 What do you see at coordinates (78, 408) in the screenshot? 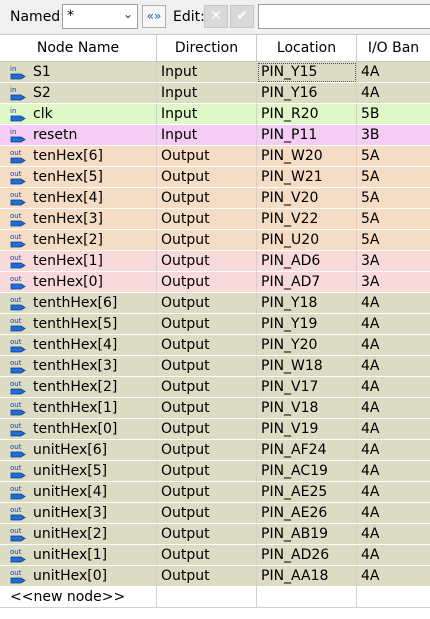
I see `node-name-cell: out tenthHex[1]` at bounding box center [78, 408].